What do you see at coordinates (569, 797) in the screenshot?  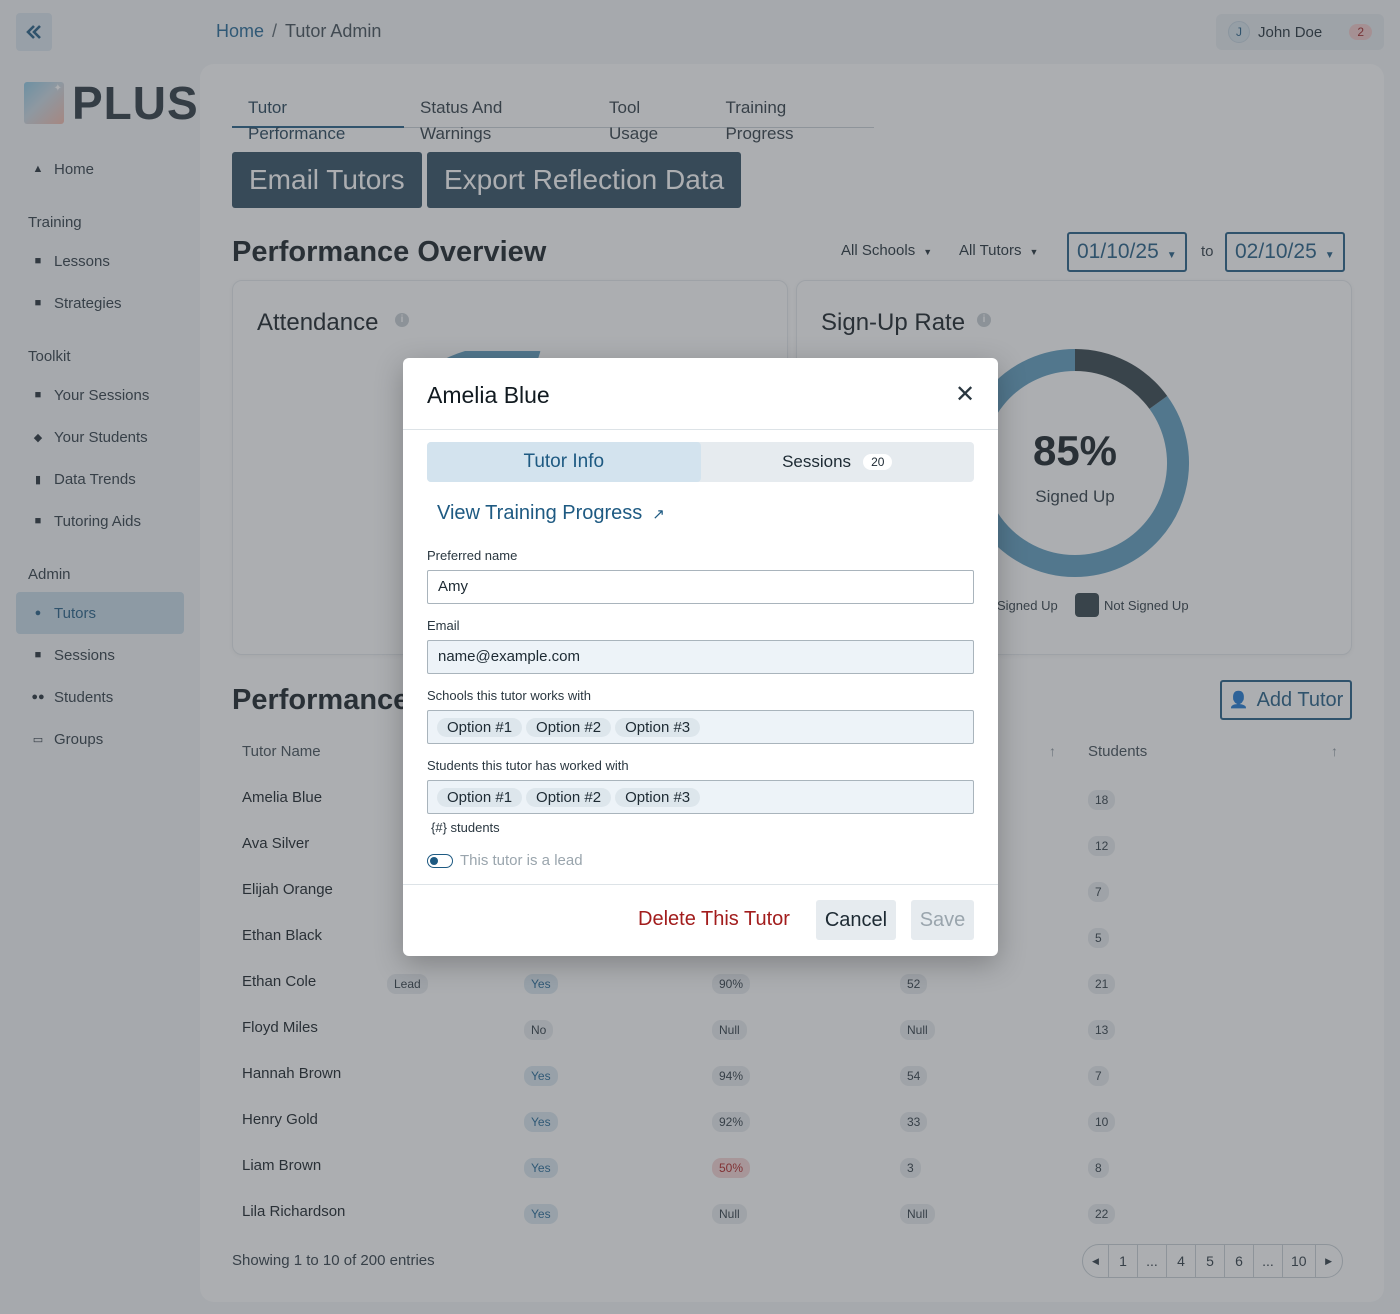 I see `student-tag: Option #2` at bounding box center [569, 797].